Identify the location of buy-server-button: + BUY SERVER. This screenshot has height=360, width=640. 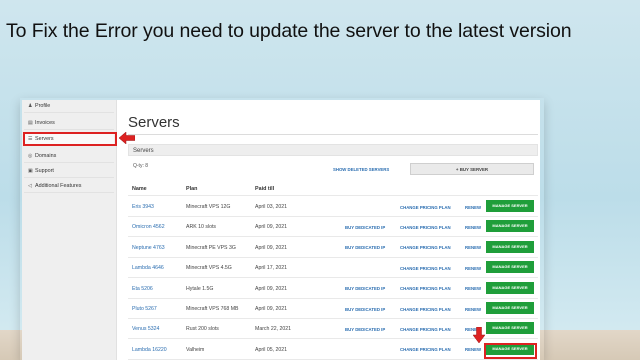
(472, 169).